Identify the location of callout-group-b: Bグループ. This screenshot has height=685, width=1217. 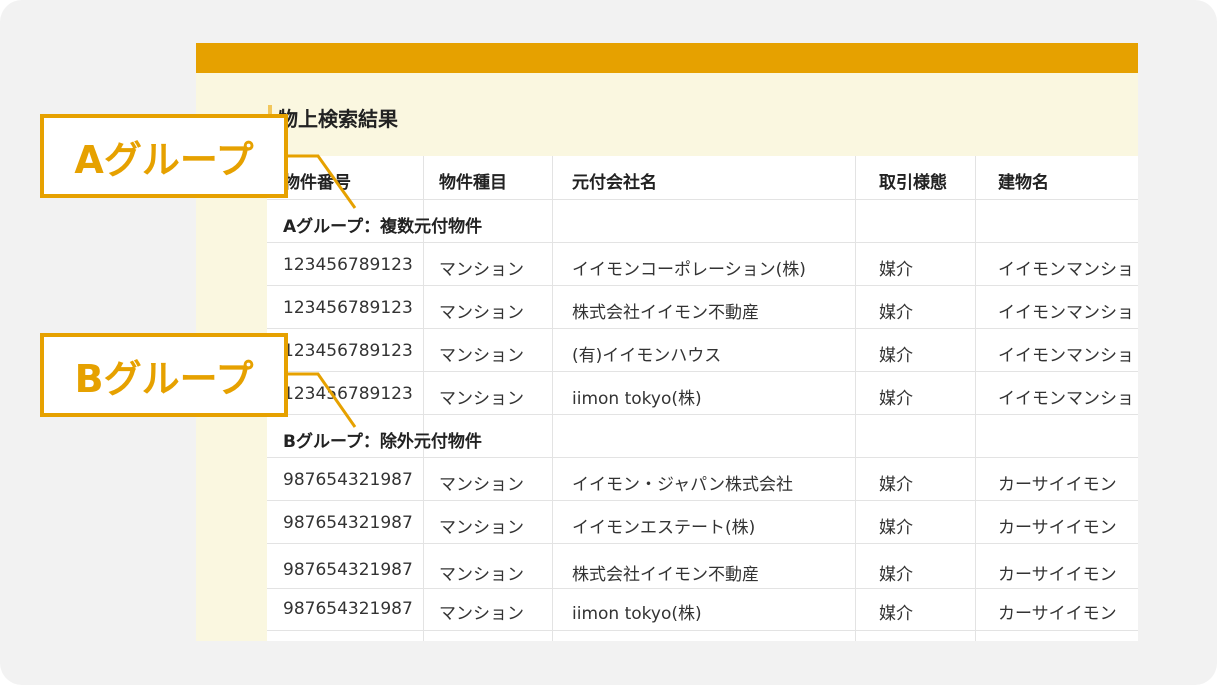
(164, 375).